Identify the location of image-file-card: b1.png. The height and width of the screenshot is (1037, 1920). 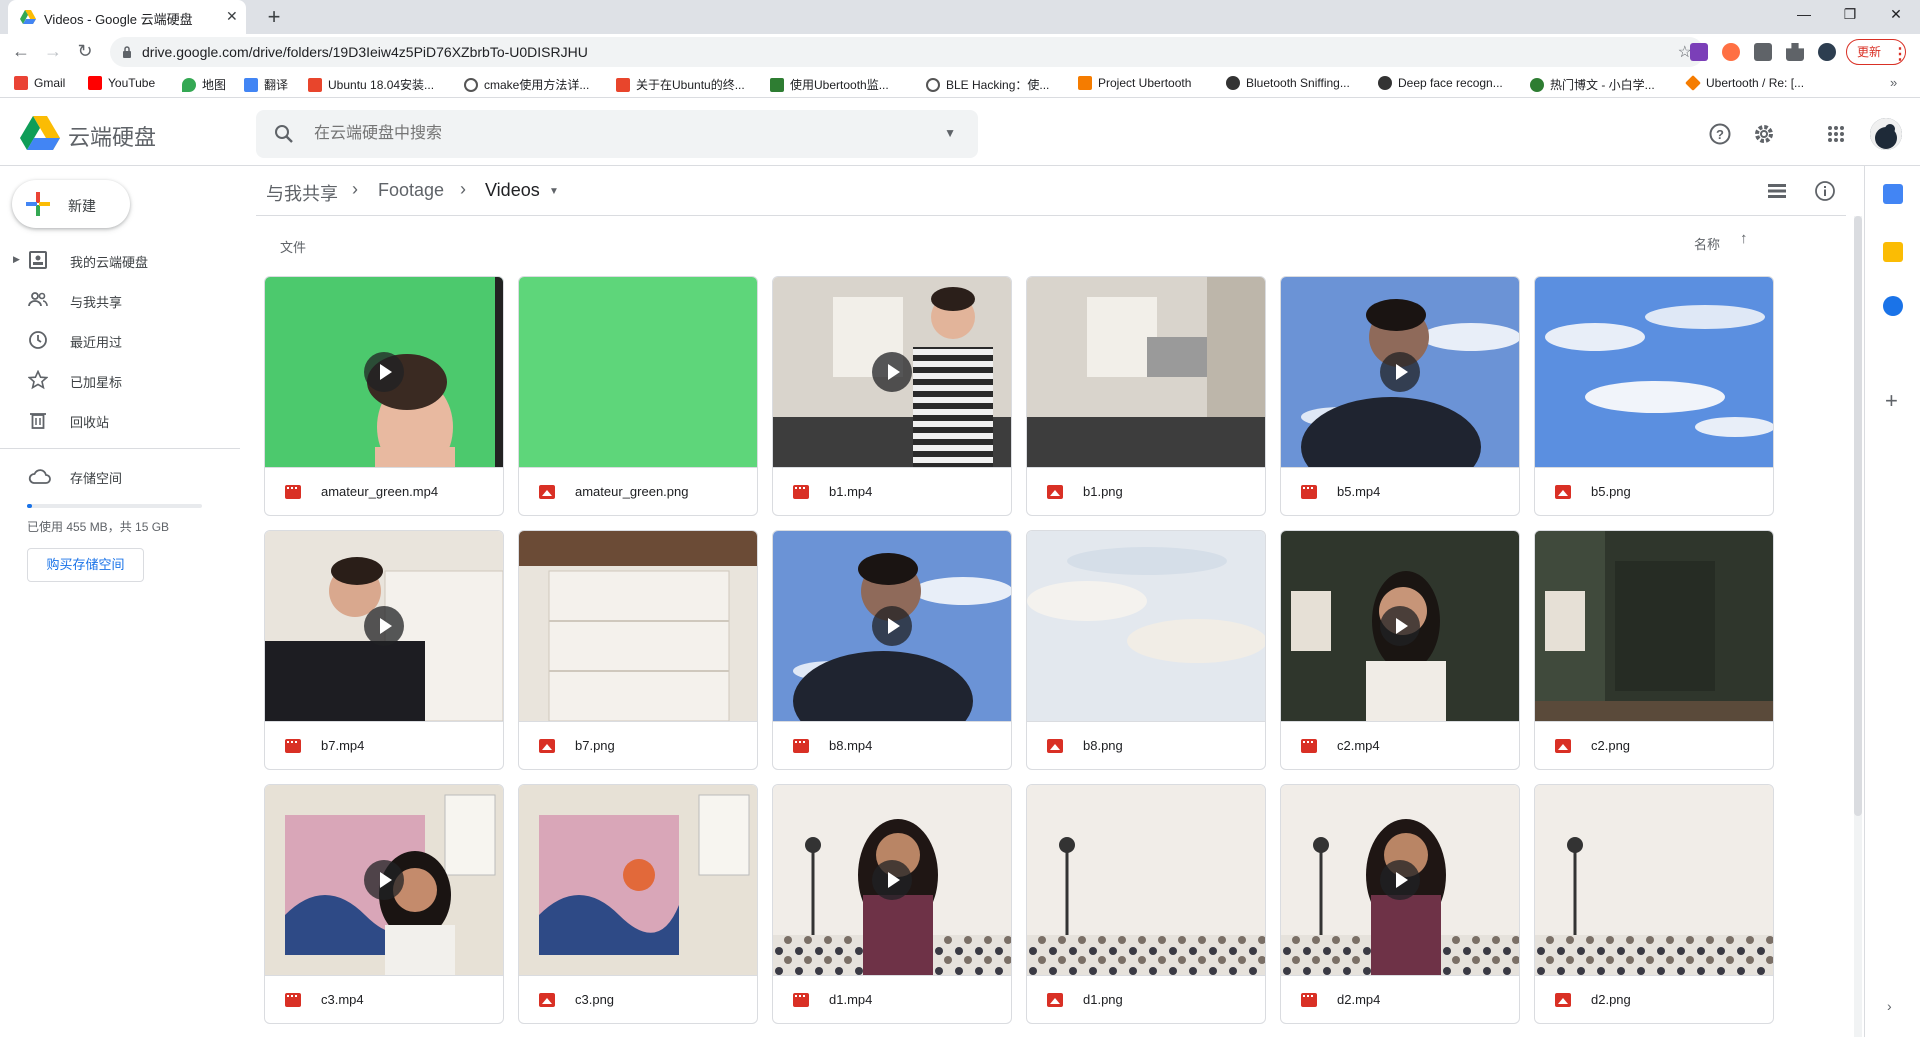
(1146, 396).